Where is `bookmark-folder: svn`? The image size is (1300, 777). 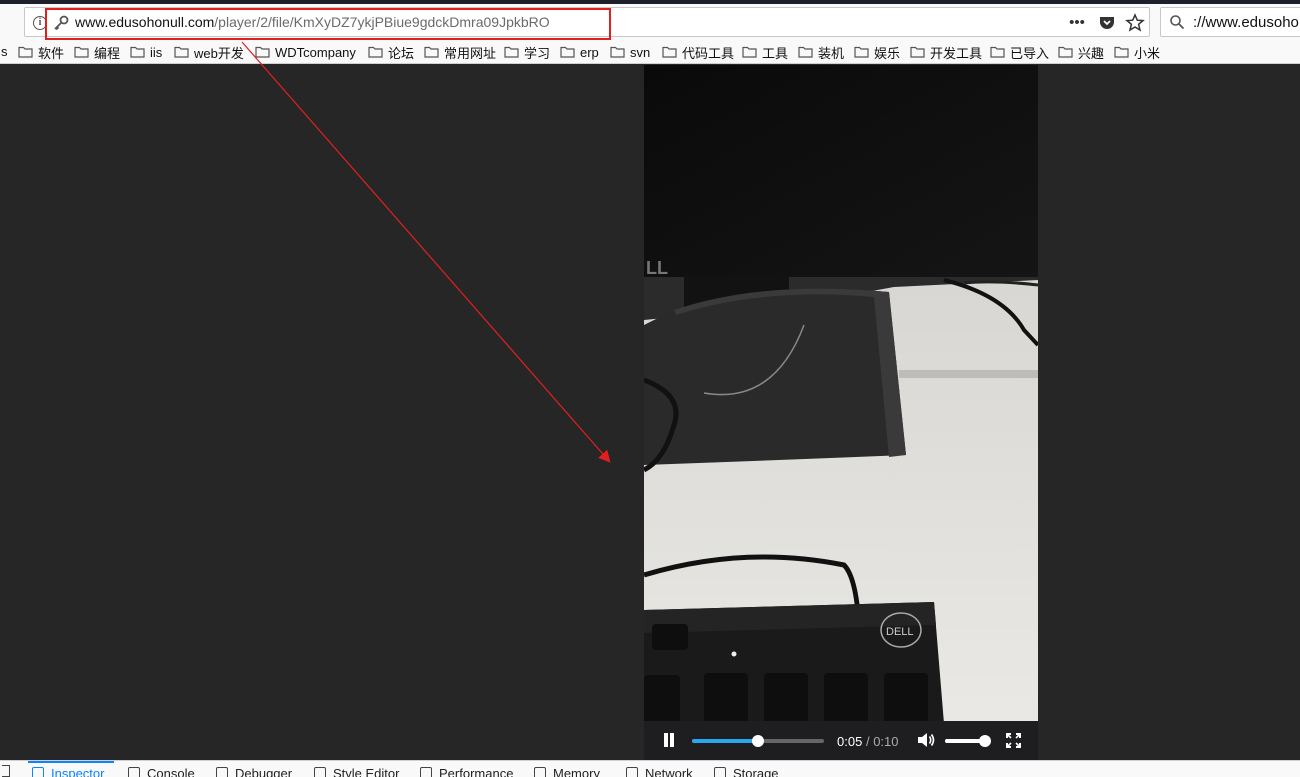 bookmark-folder: svn is located at coordinates (630, 52).